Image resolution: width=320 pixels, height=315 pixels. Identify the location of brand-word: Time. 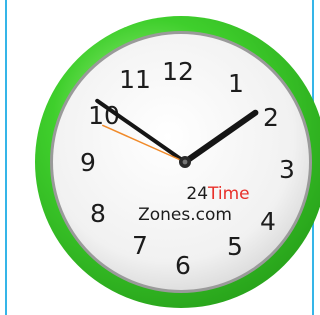
(228, 194).